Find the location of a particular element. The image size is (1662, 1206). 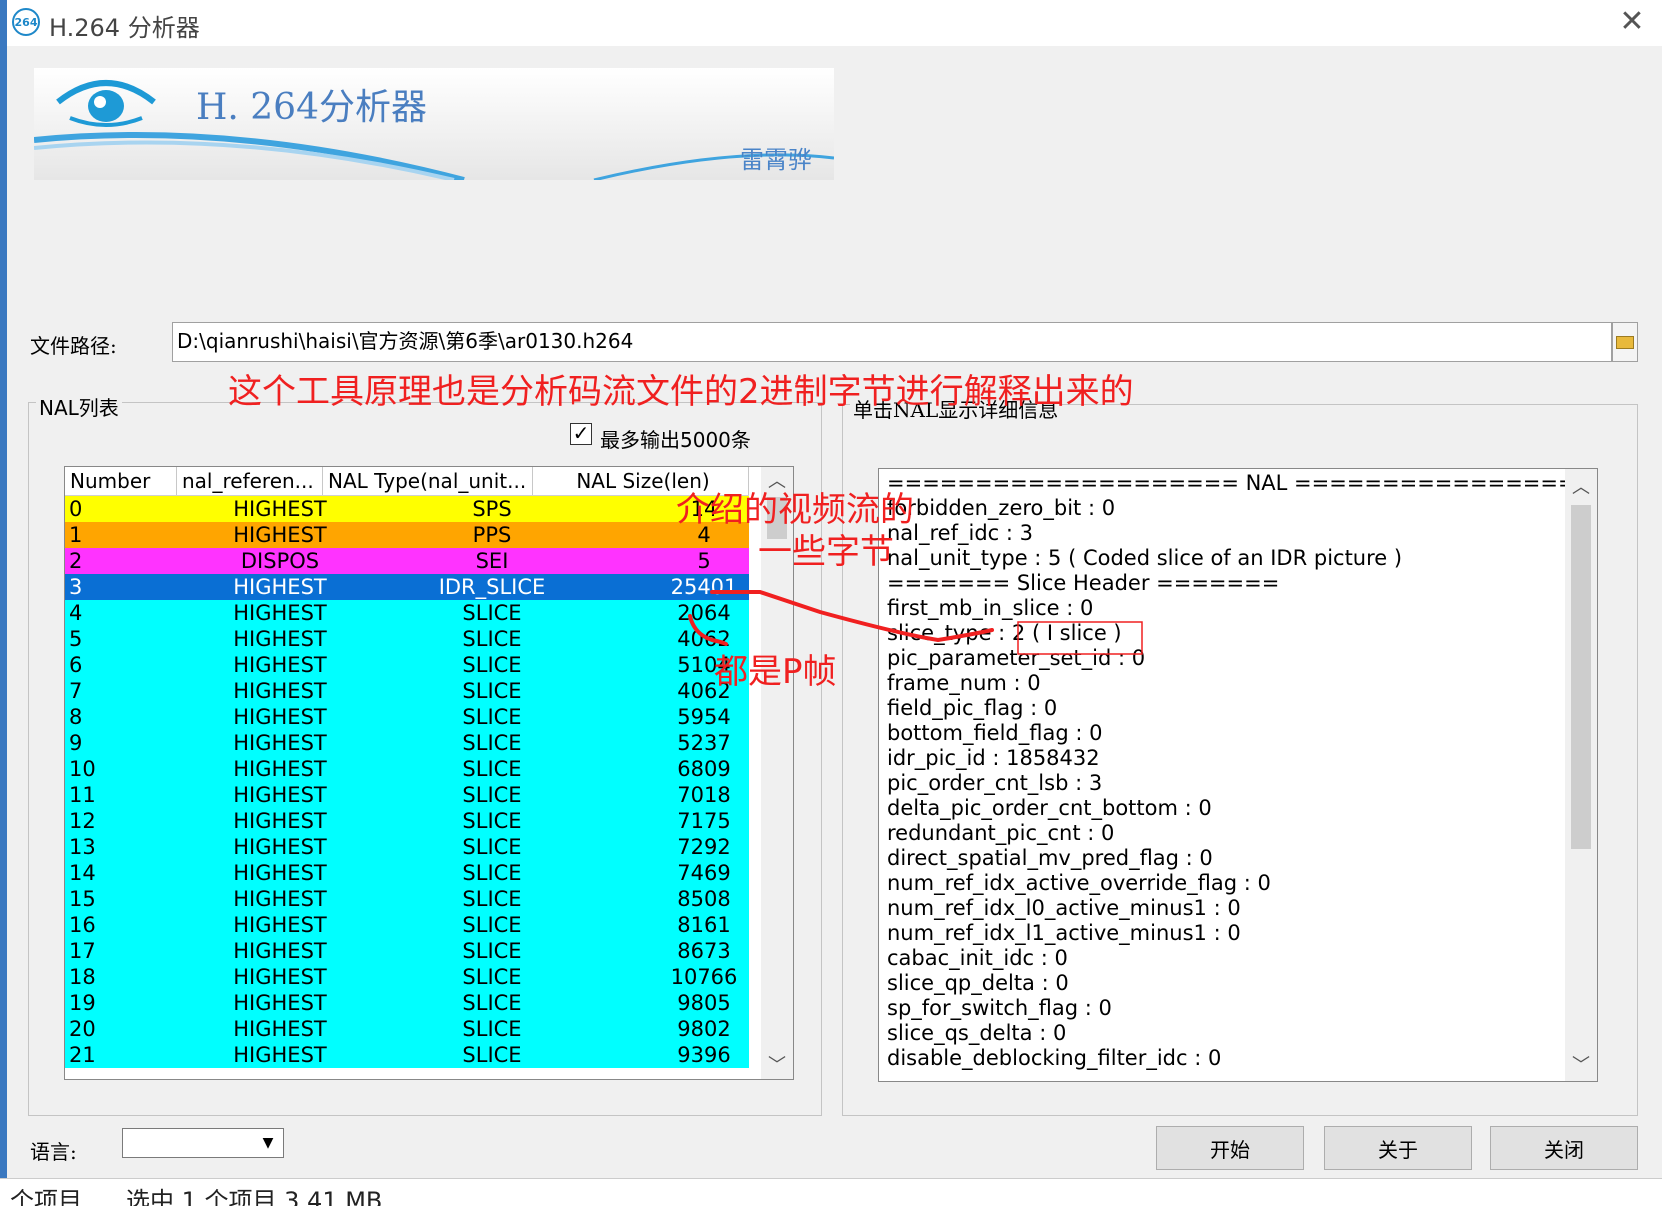

cell-number: 5 is located at coordinates (76, 639).